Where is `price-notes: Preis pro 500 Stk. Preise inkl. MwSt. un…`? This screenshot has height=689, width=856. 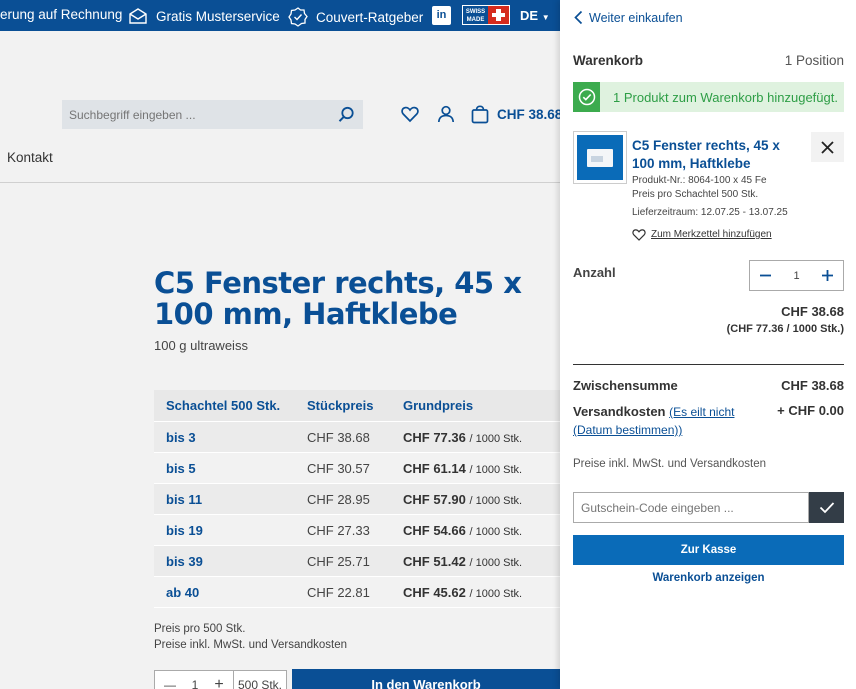
price-notes: Preis pro 500 Stk. Preise inkl. MwSt. un… is located at coordinates (250, 637).